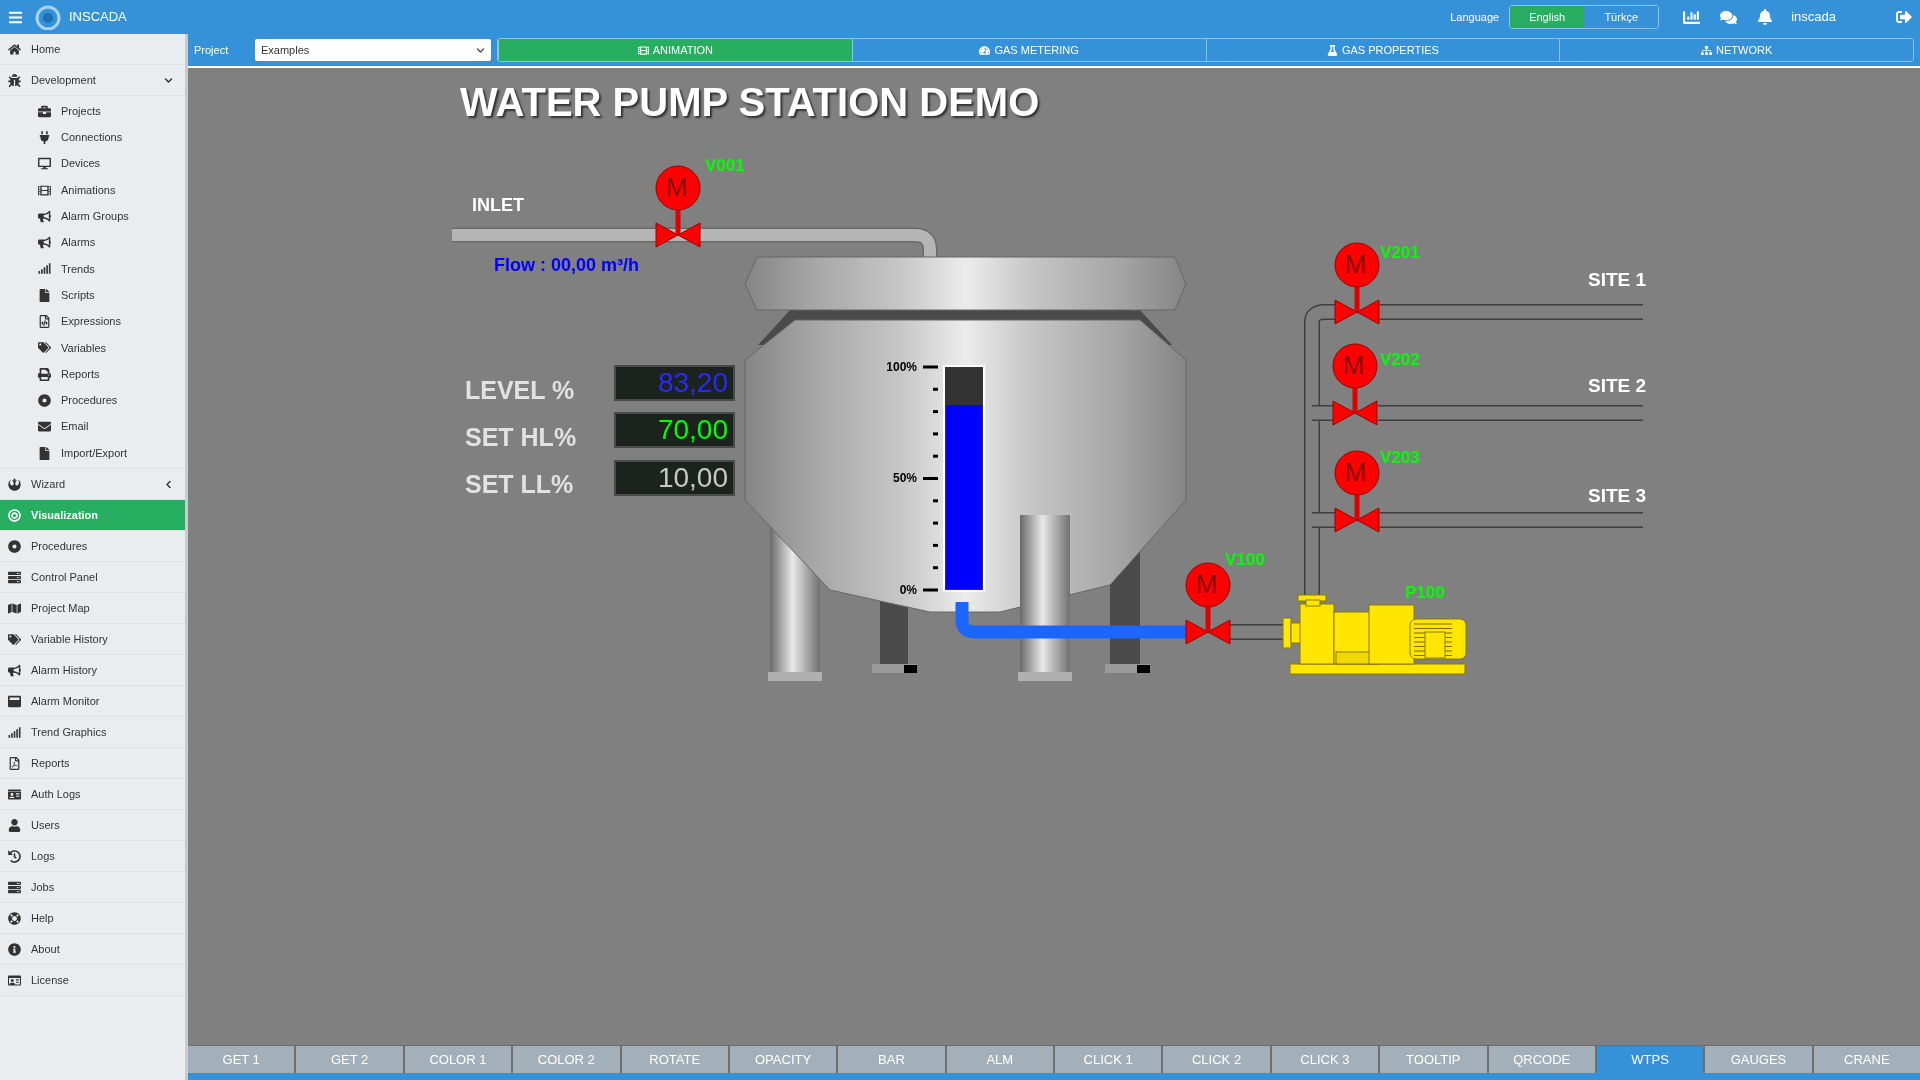 The width and height of the screenshot is (1920, 1080). What do you see at coordinates (908, 590) in the screenshot?
I see `gauge-scale-label: 0%` at bounding box center [908, 590].